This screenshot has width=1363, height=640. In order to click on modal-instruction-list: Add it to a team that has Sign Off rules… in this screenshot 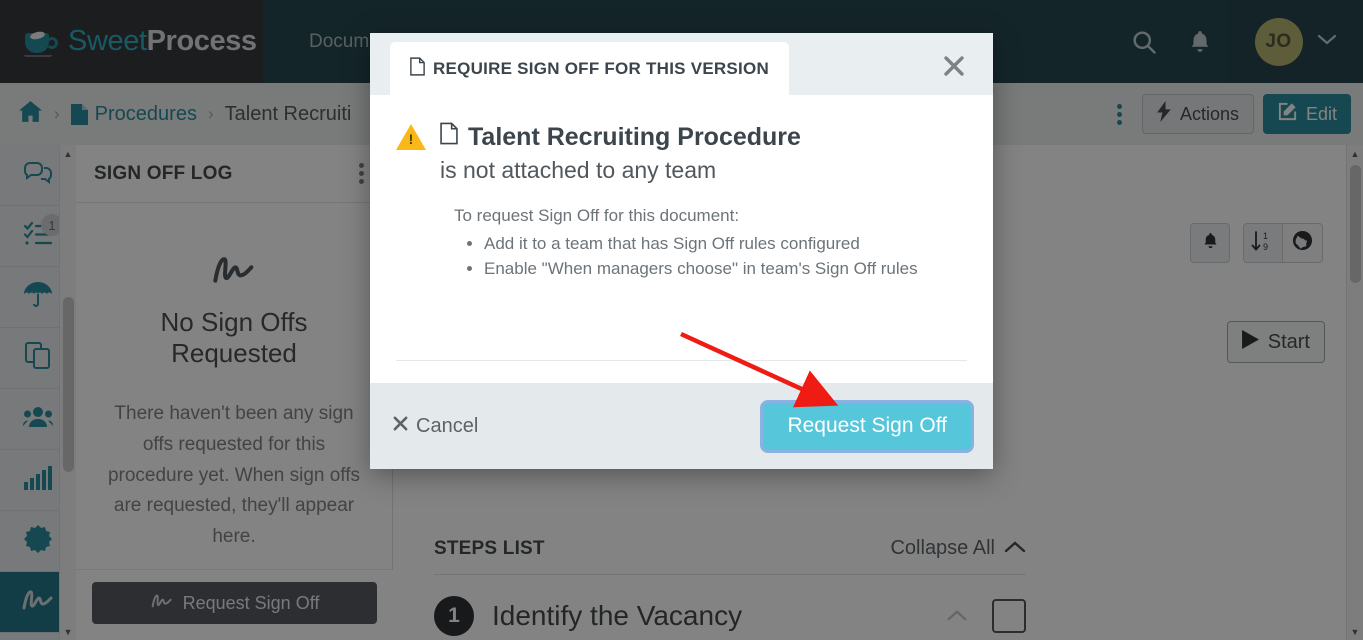, I will do `click(718, 256)`.